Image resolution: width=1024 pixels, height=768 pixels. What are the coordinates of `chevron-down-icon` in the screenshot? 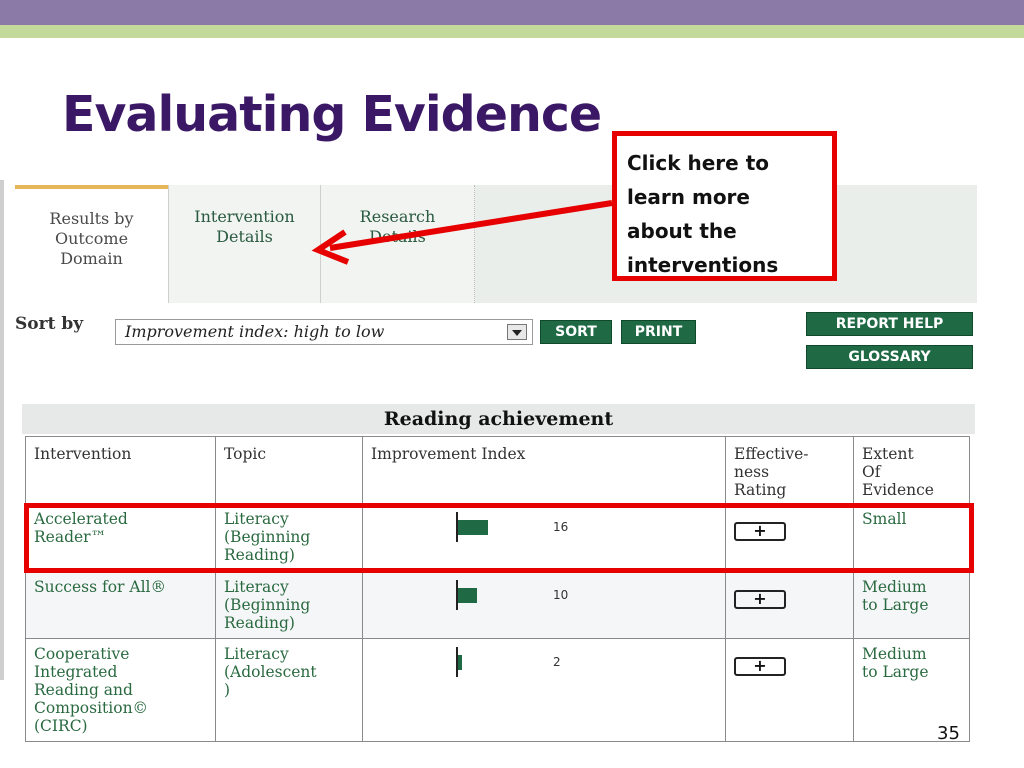 It's located at (517, 332).